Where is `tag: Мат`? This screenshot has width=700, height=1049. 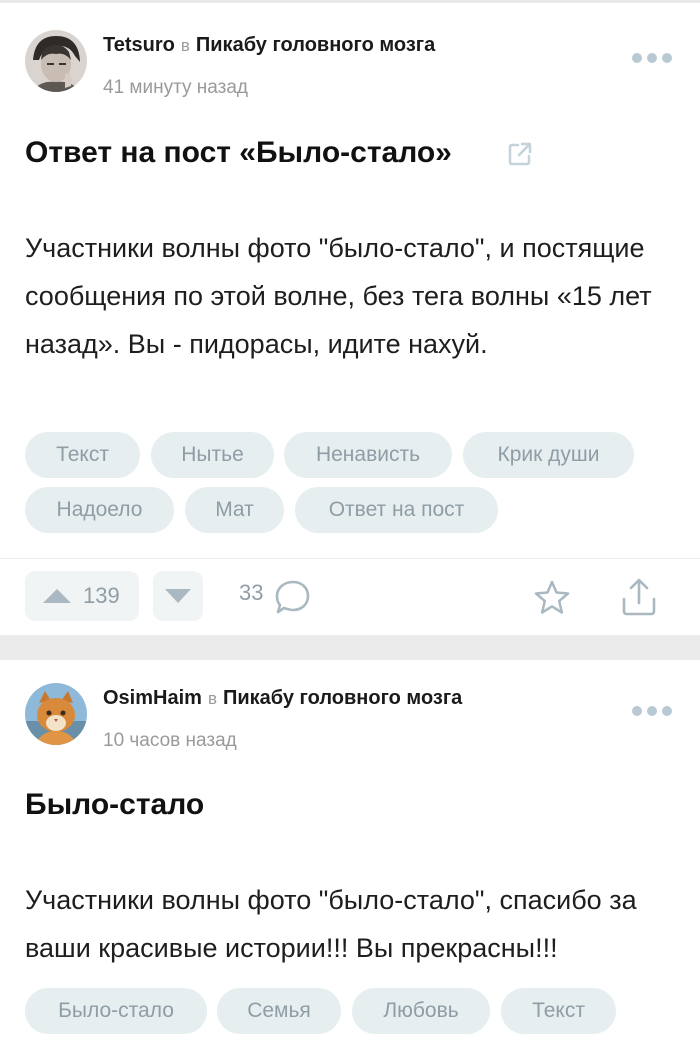
tag: Мат is located at coordinates (234, 510).